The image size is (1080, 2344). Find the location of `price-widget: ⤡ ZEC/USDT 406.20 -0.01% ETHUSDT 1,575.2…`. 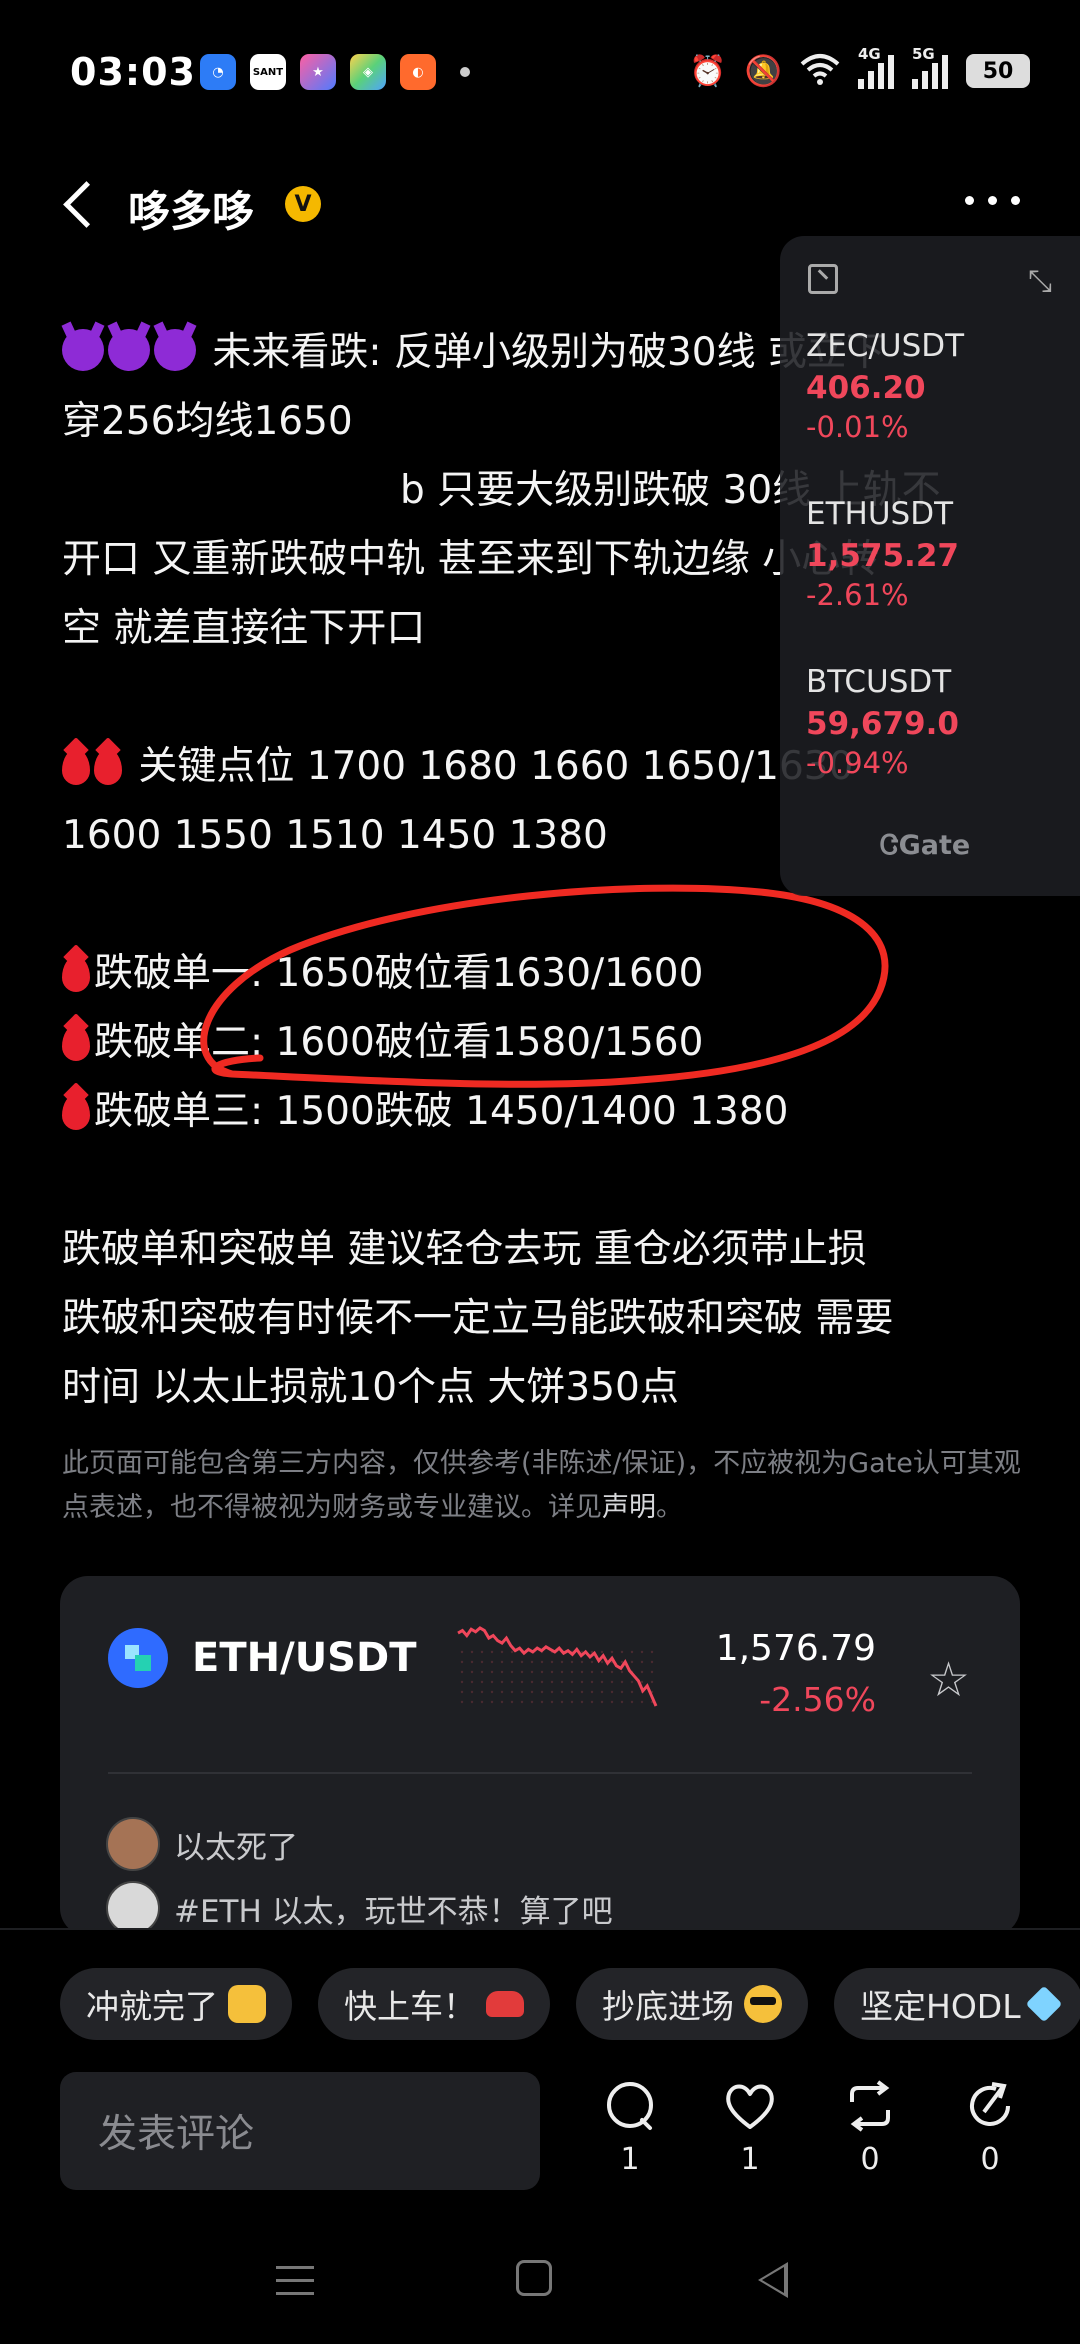

price-widget: ⤡ ZEC/USDT 406.20 -0.01% ETHUSDT 1,575.2… is located at coordinates (930, 566).